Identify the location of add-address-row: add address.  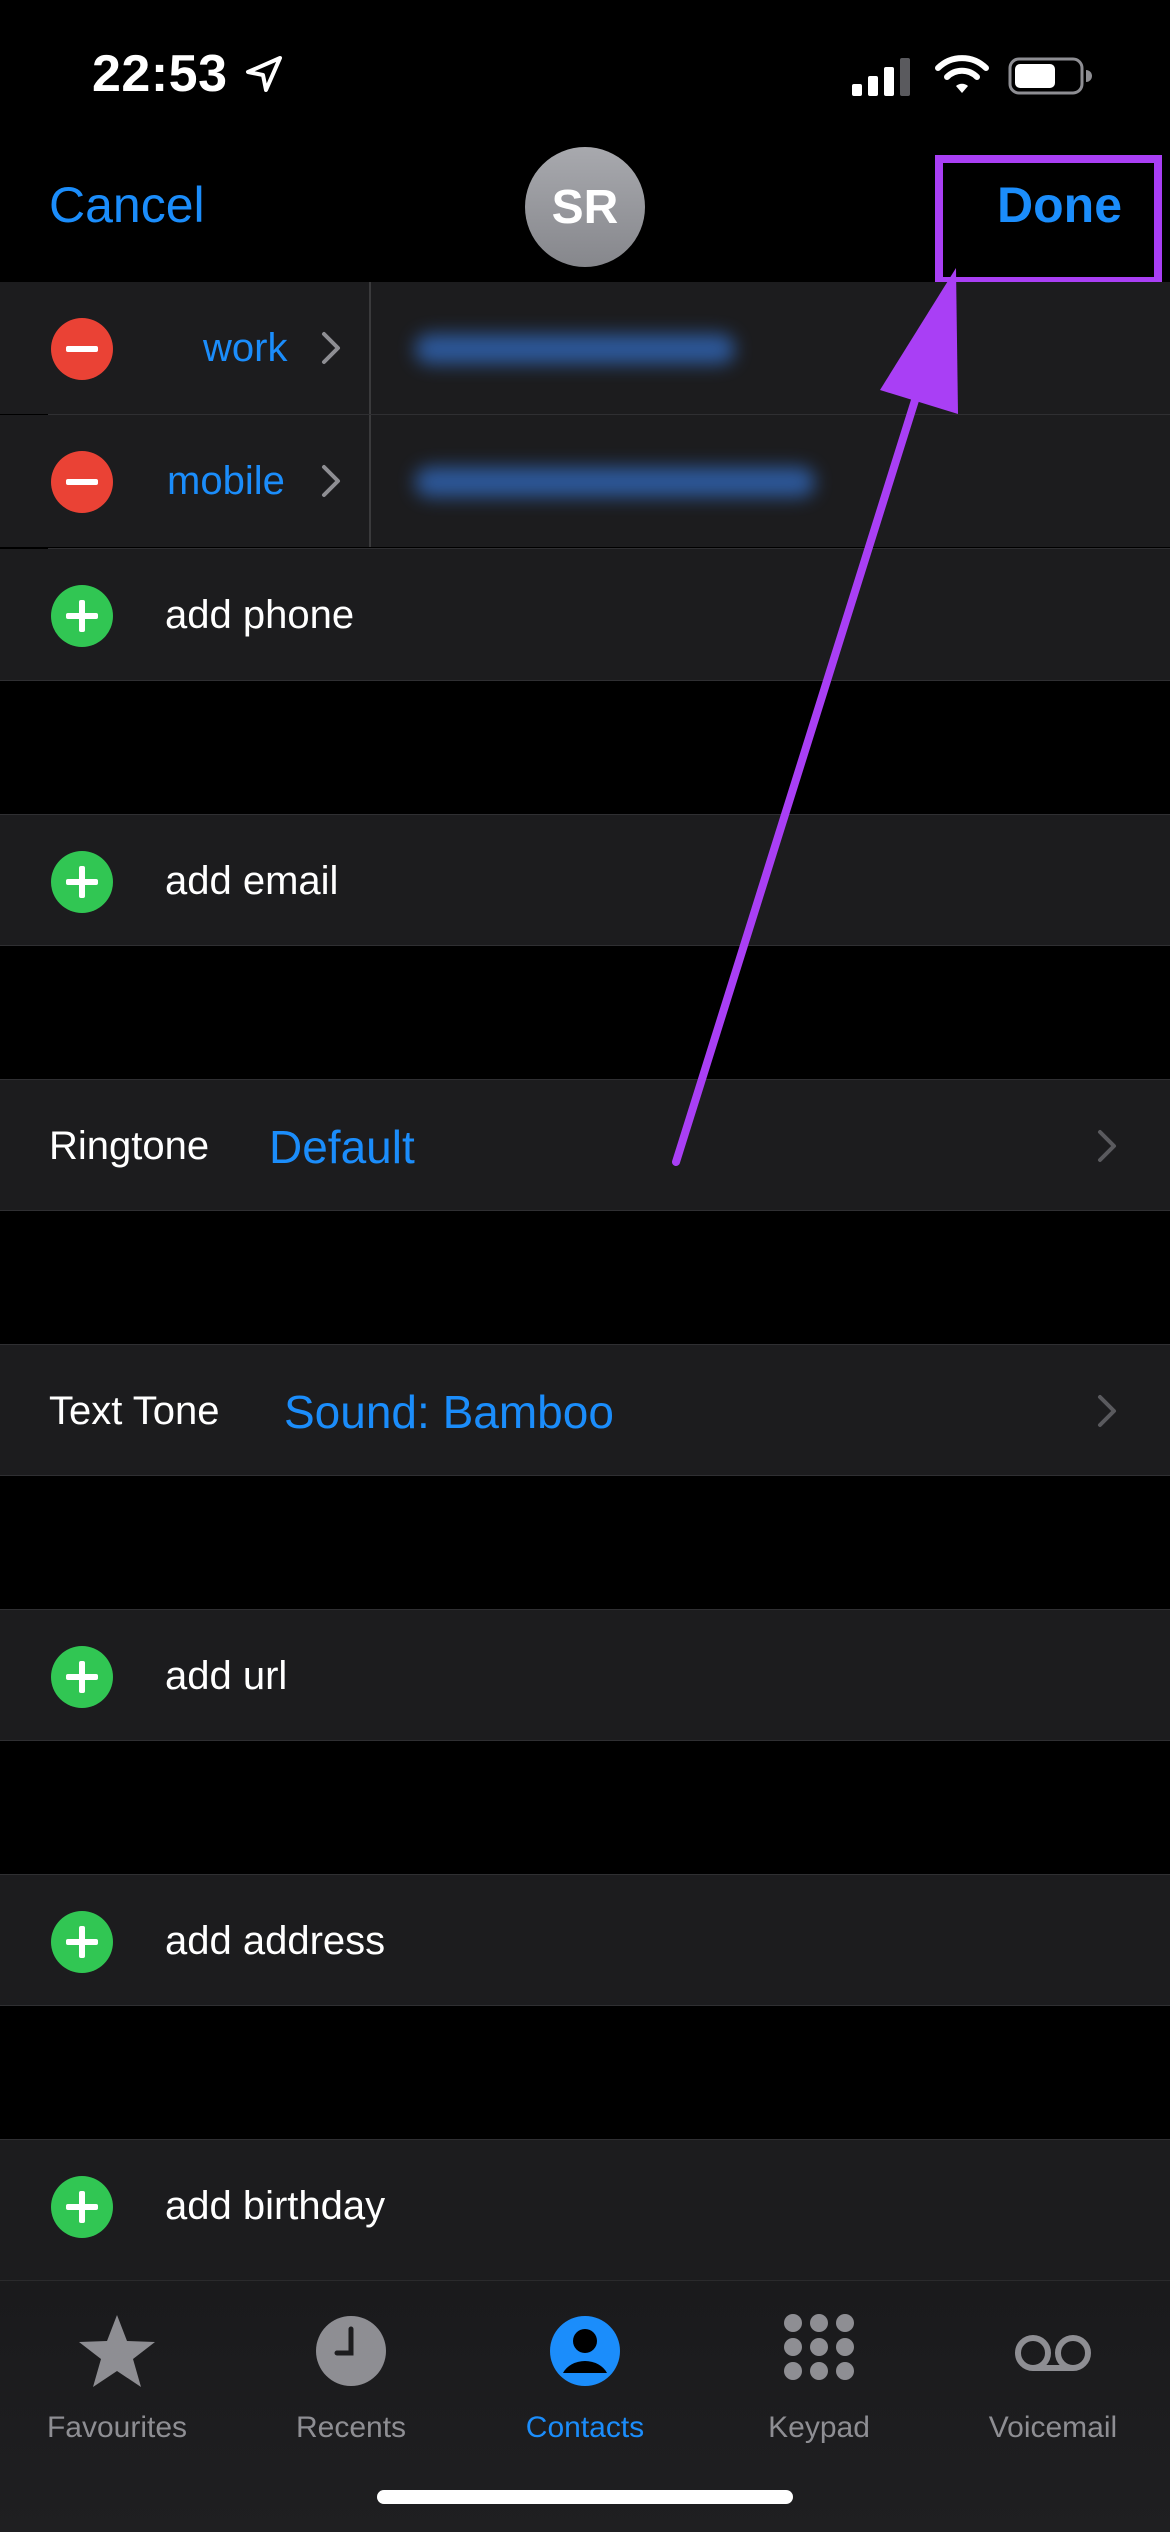
(585, 1940).